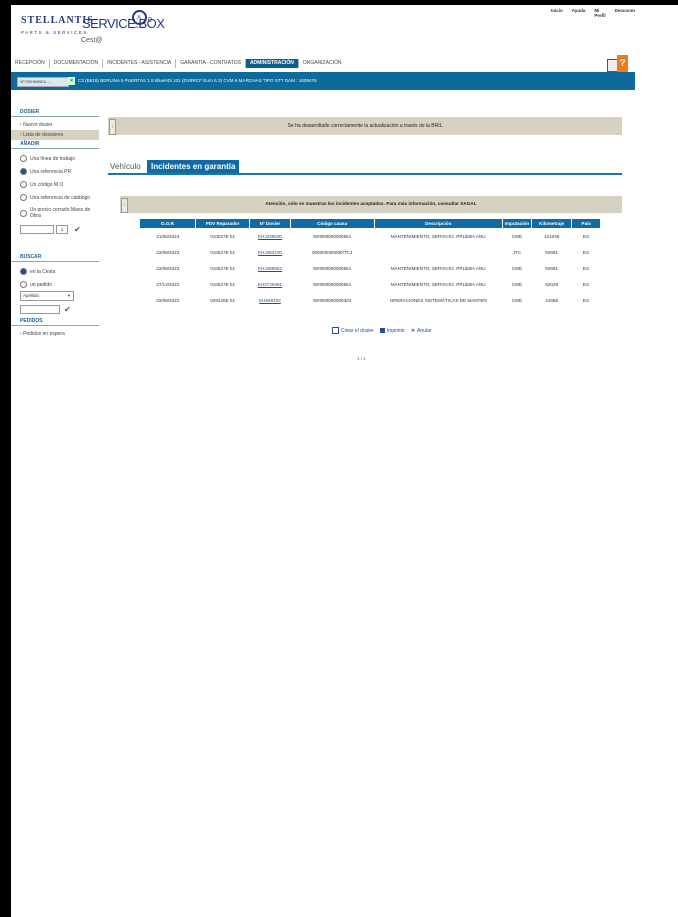  I want to click on dosier-link: EH3729481, so click(270, 284).